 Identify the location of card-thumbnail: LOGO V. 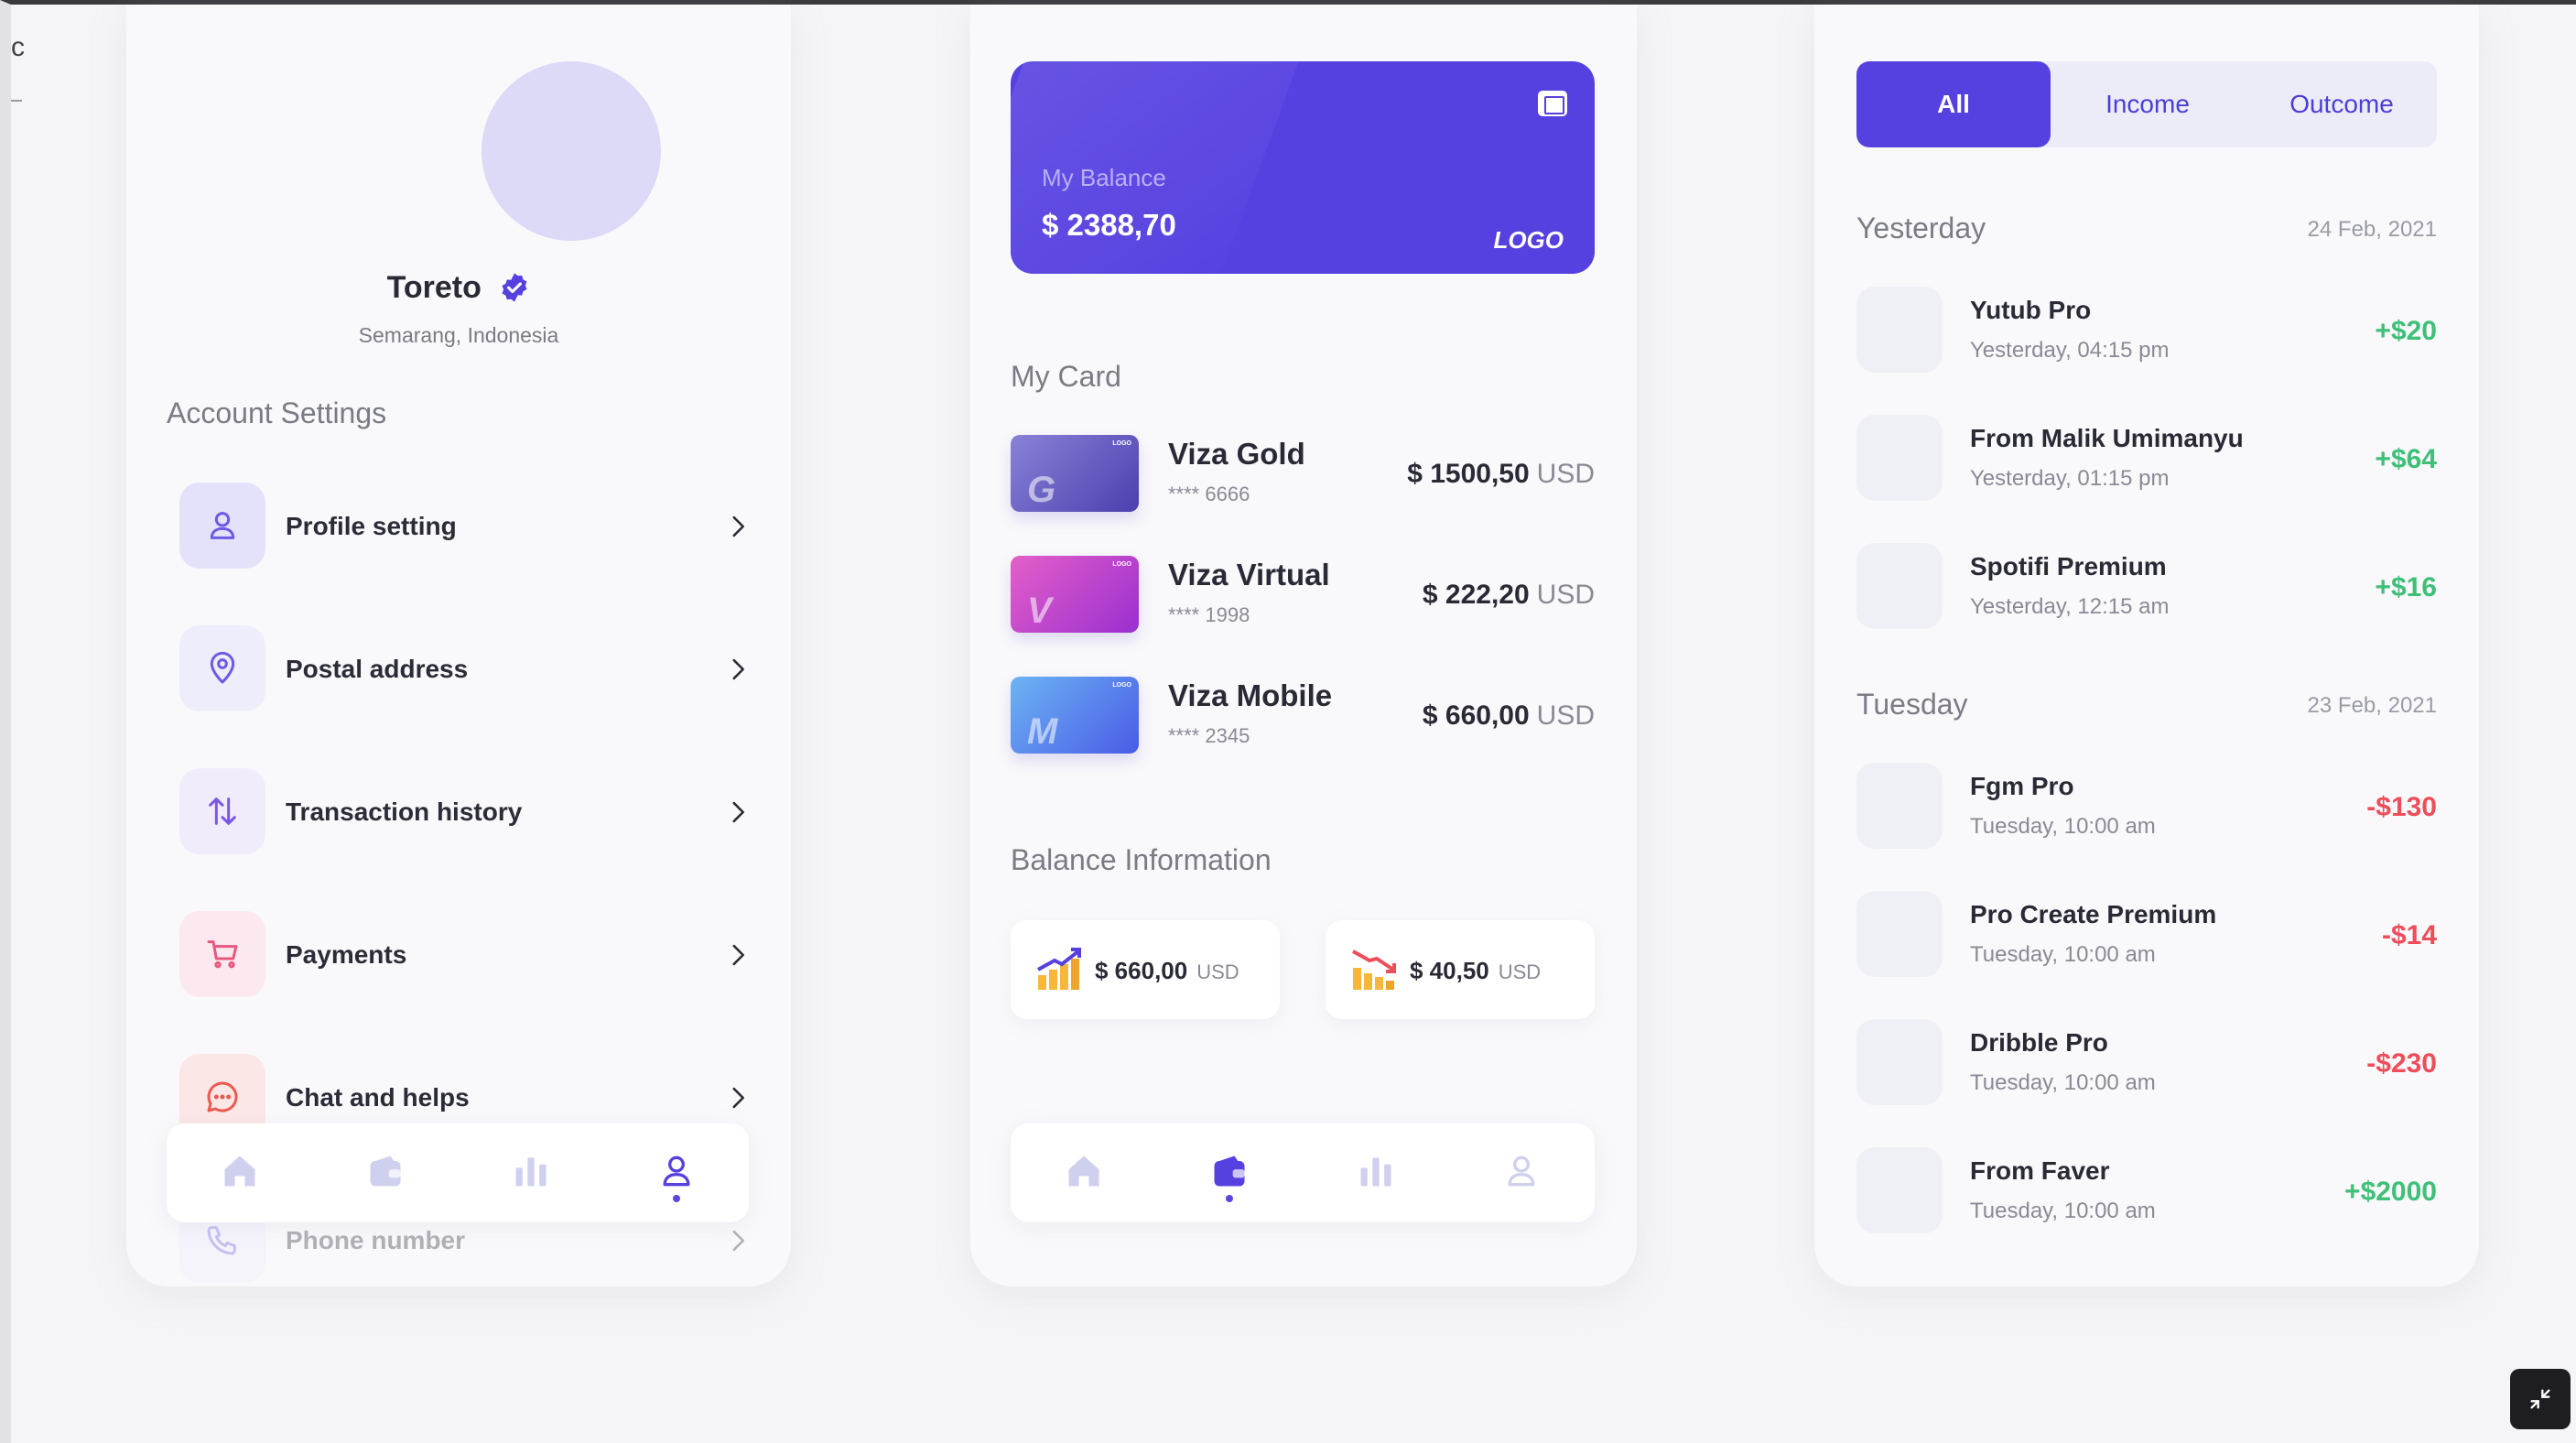
(1075, 594).